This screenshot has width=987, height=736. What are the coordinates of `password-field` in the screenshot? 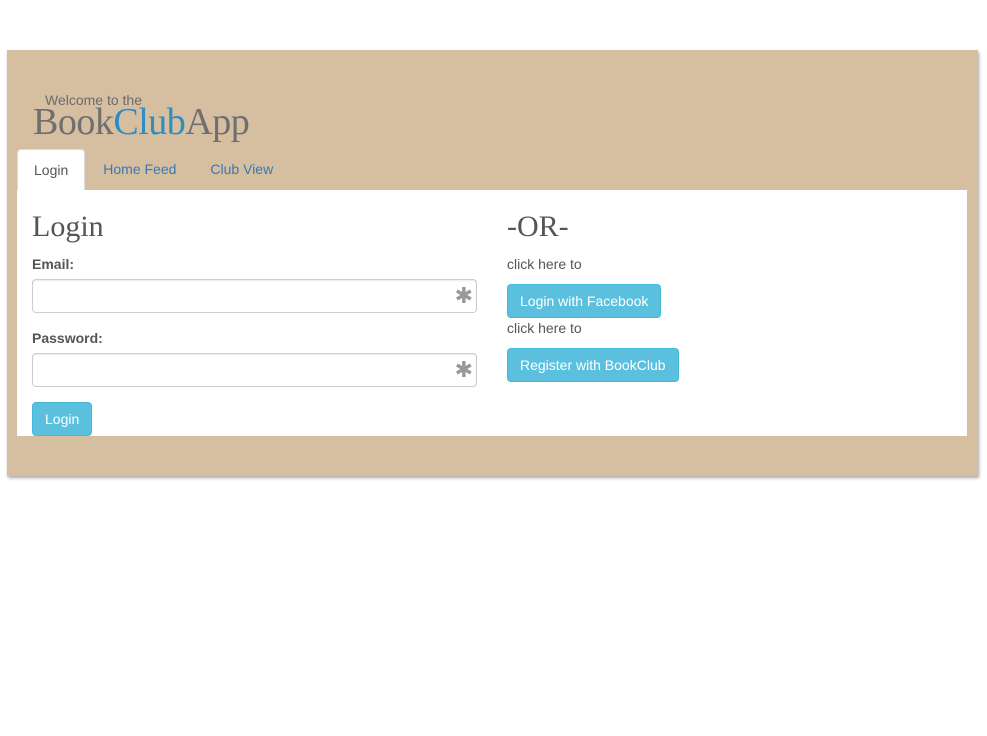 It's located at (254, 370).